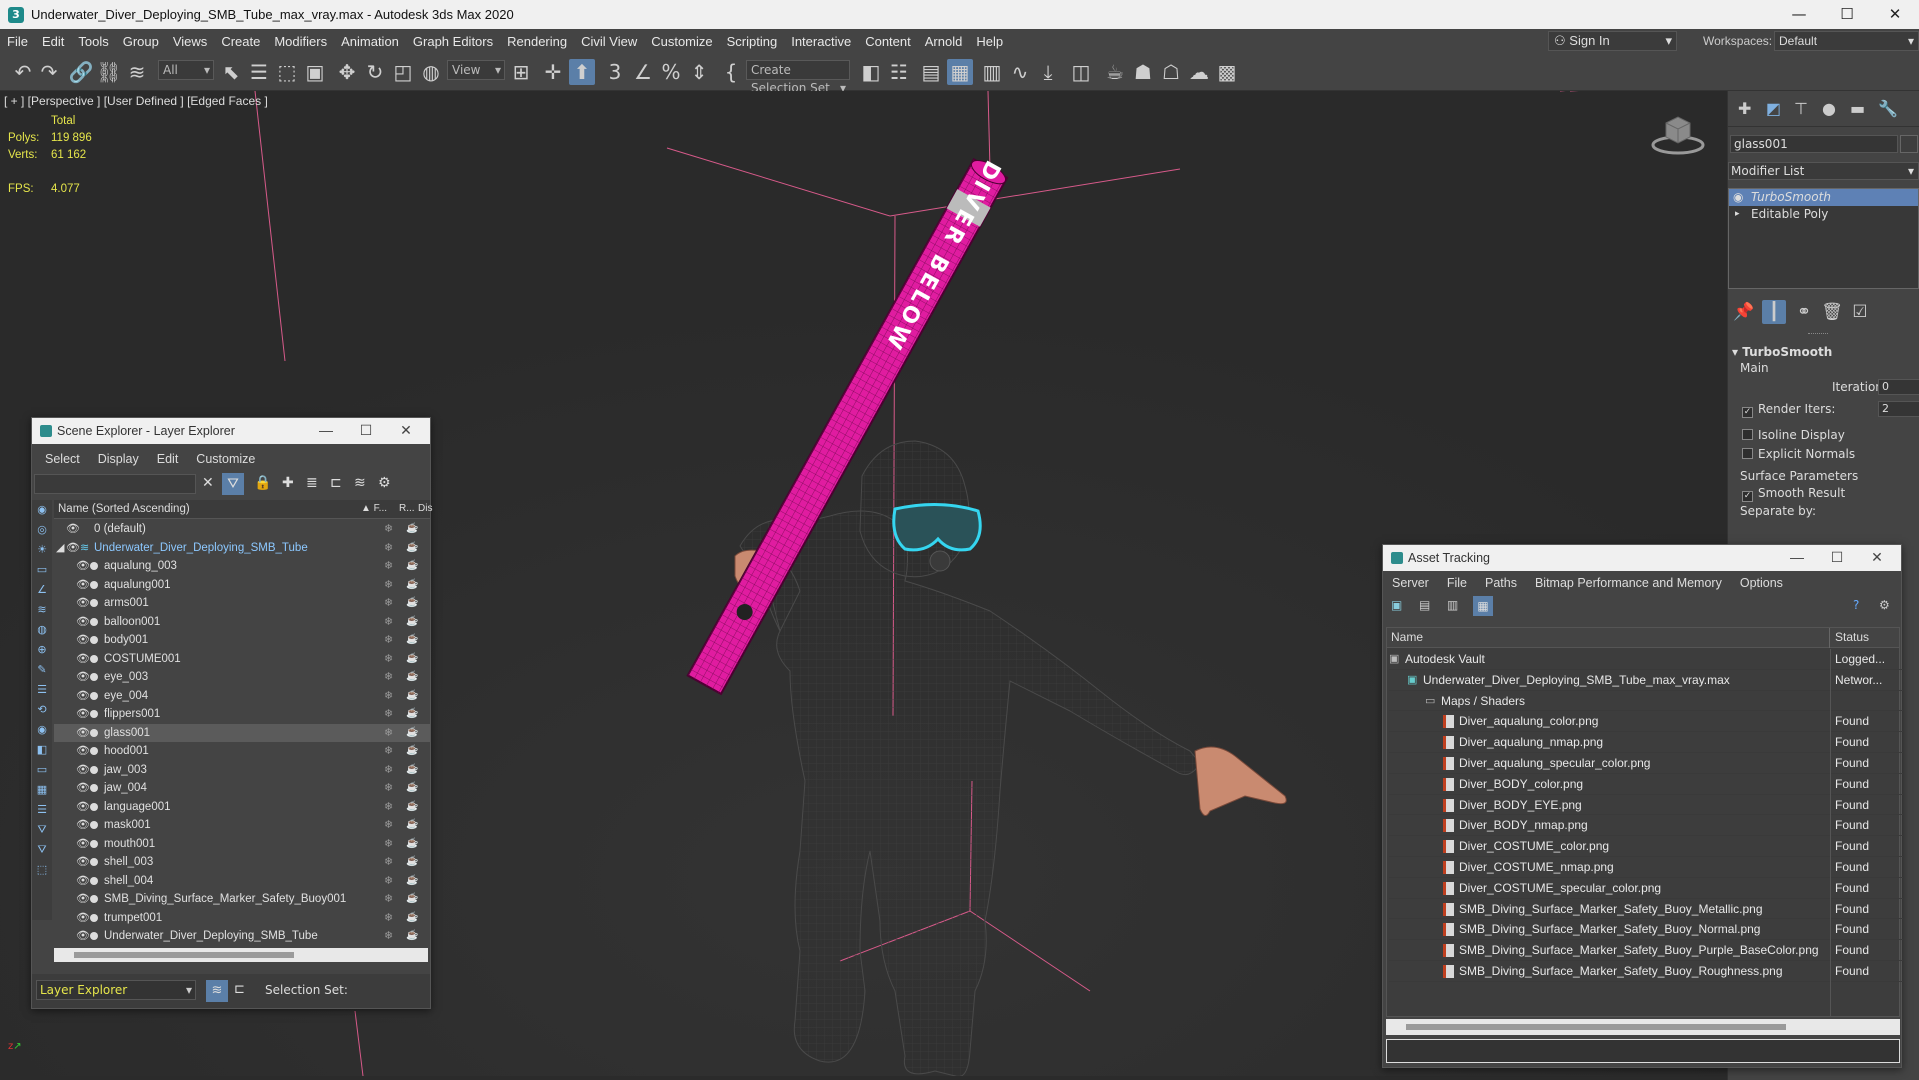 The image size is (1919, 1080). Describe the element at coordinates (242, 529) in the screenshot. I see `scene-tree-row: 👁 0 (default) ❄ ☕` at that location.